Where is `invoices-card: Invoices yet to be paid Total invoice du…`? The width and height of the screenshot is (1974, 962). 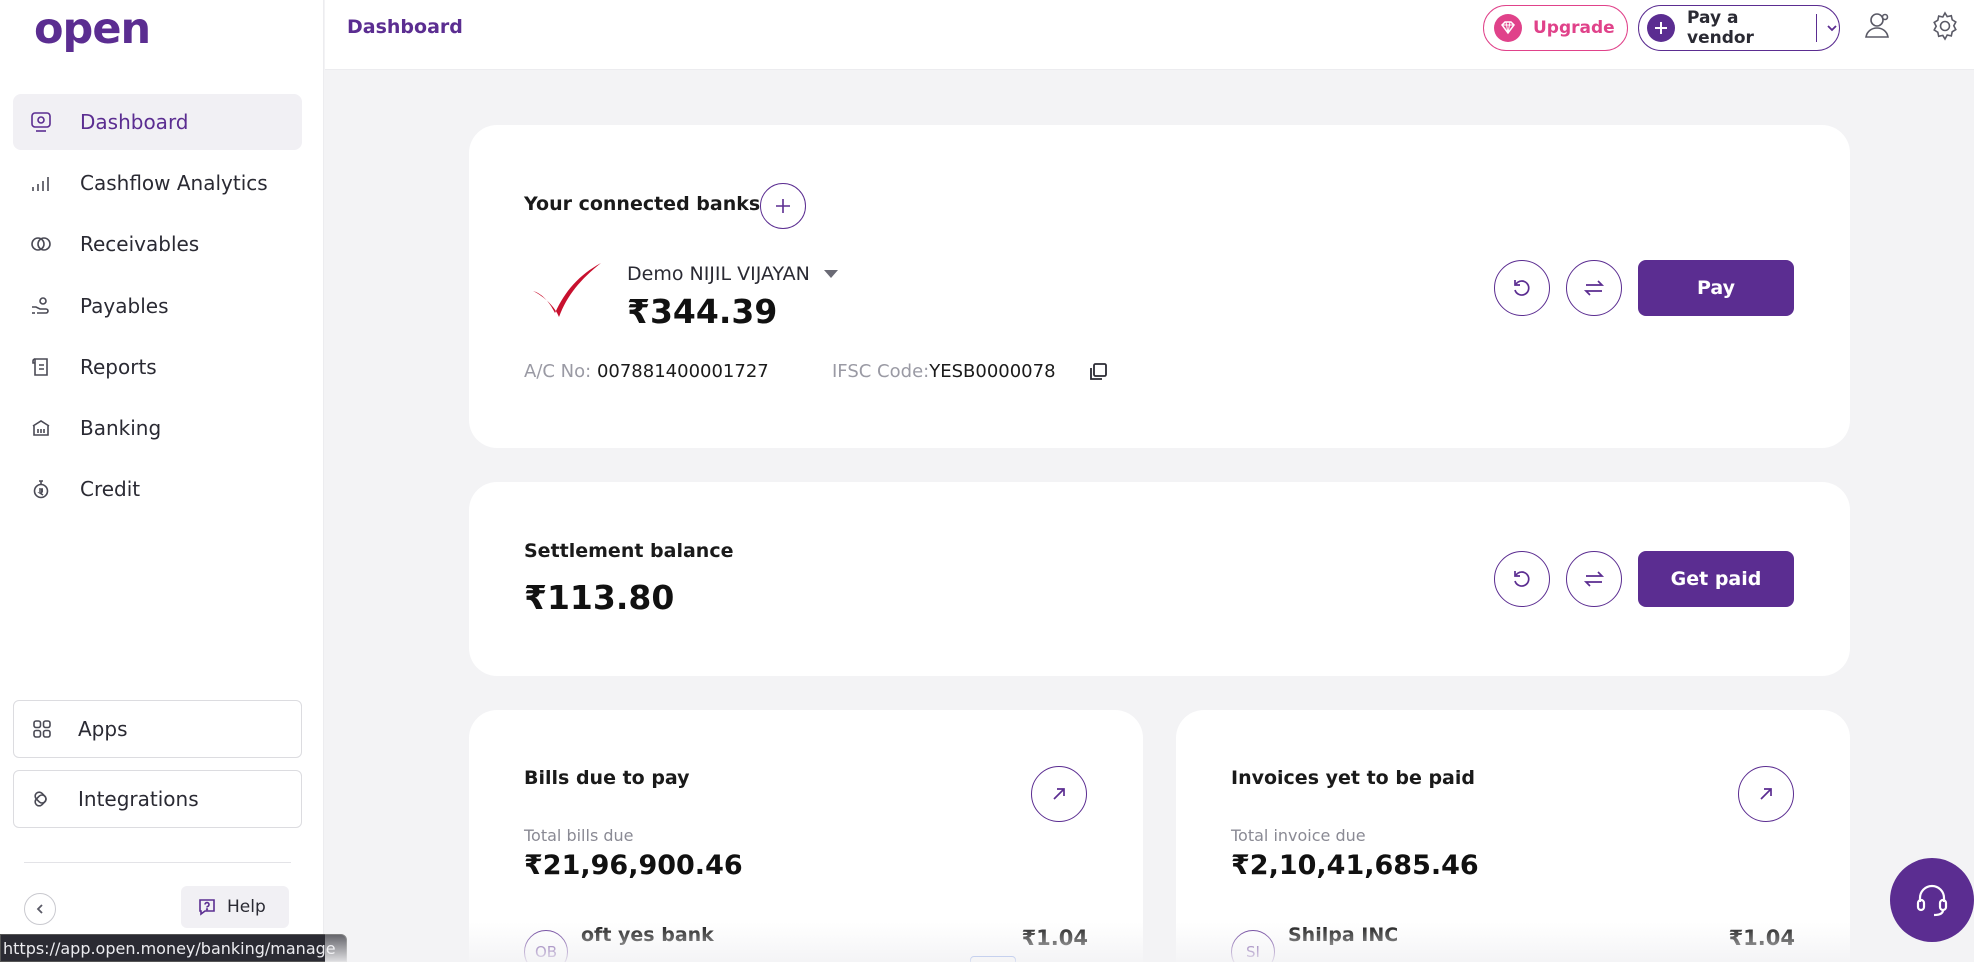 invoices-card: Invoices yet to be paid Total invoice du… is located at coordinates (1513, 836).